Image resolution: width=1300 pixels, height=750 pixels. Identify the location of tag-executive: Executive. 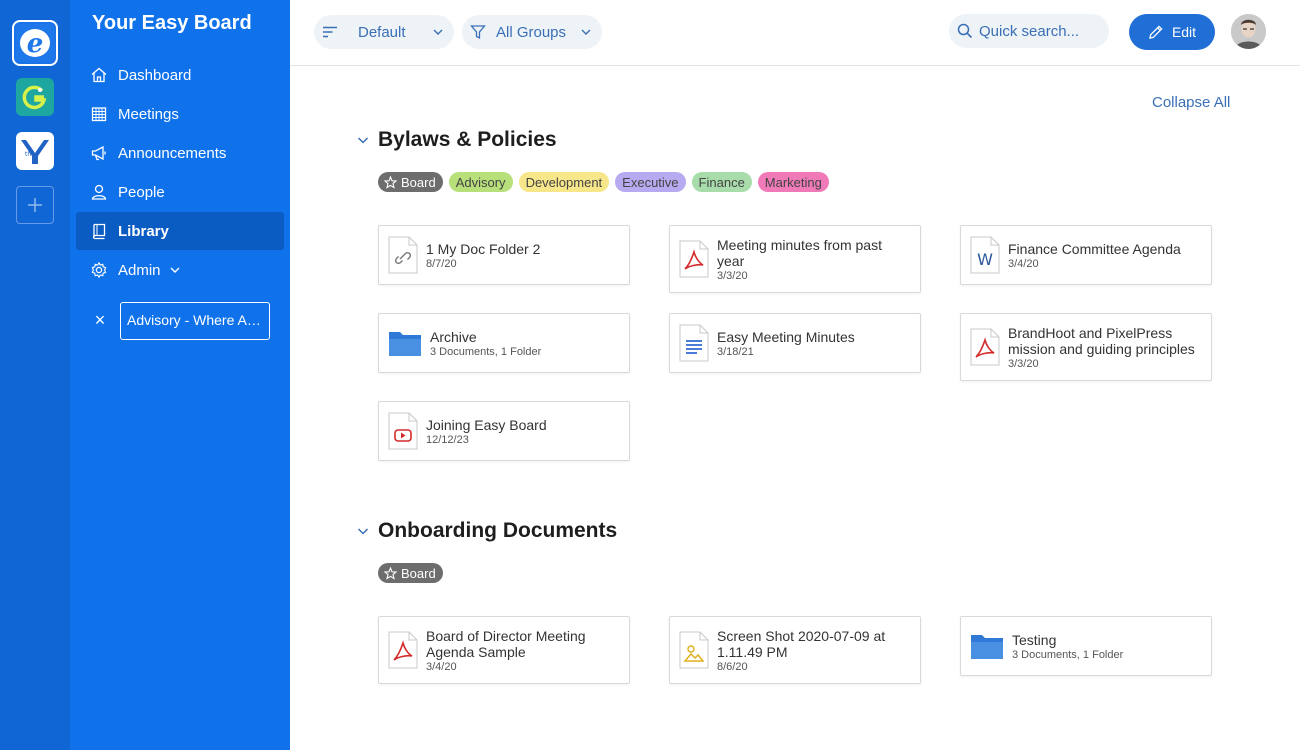
(650, 182).